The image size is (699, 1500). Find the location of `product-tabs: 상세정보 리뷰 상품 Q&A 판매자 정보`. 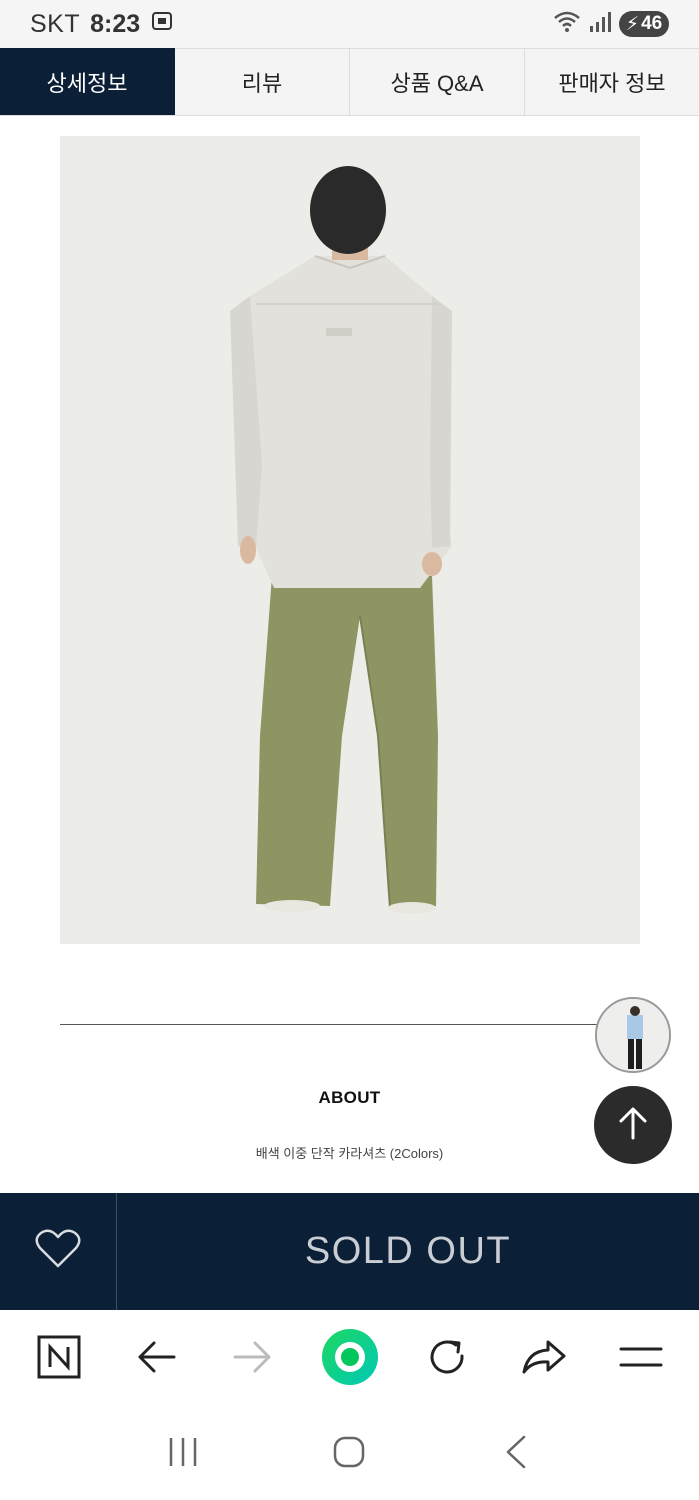

product-tabs: 상세정보 리뷰 상품 Q&A 판매자 정보 is located at coordinates (349, 82).